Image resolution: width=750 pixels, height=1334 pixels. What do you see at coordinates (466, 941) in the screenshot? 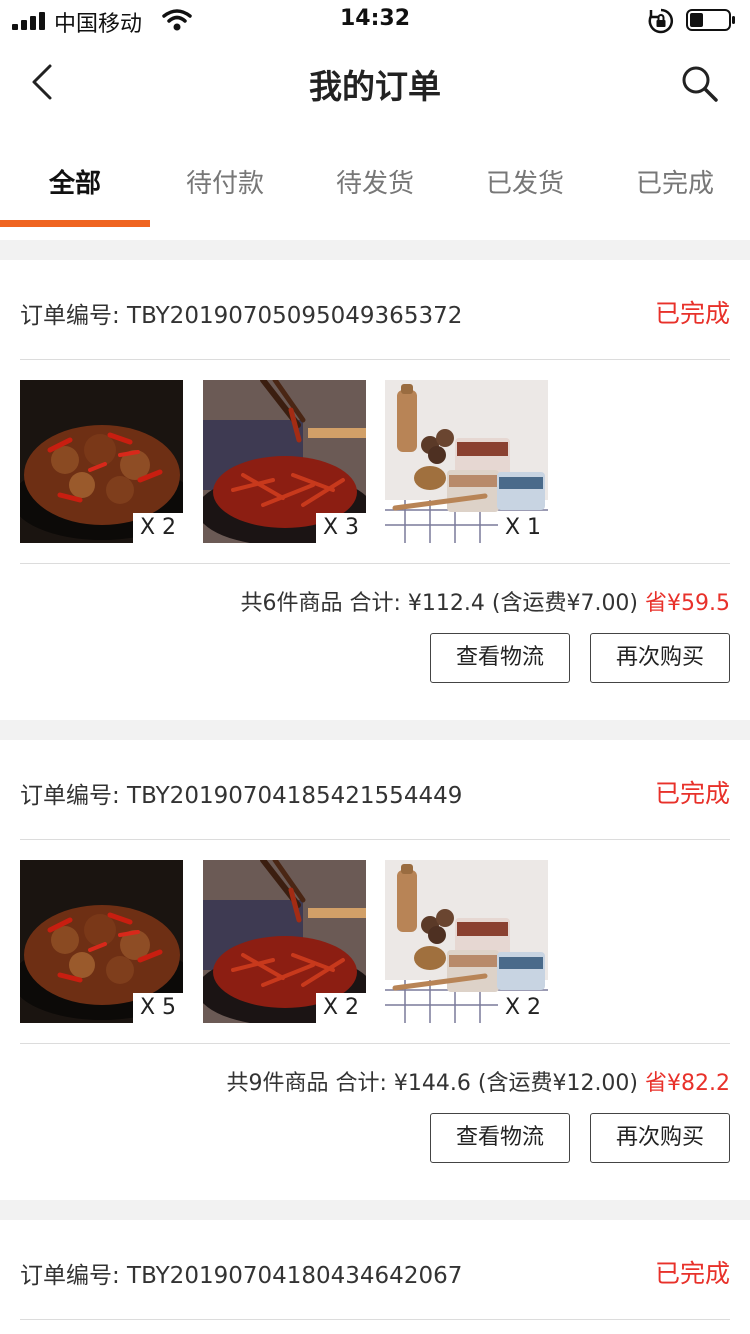
I see `product-thumb-canned-sauce: X 2` at bounding box center [466, 941].